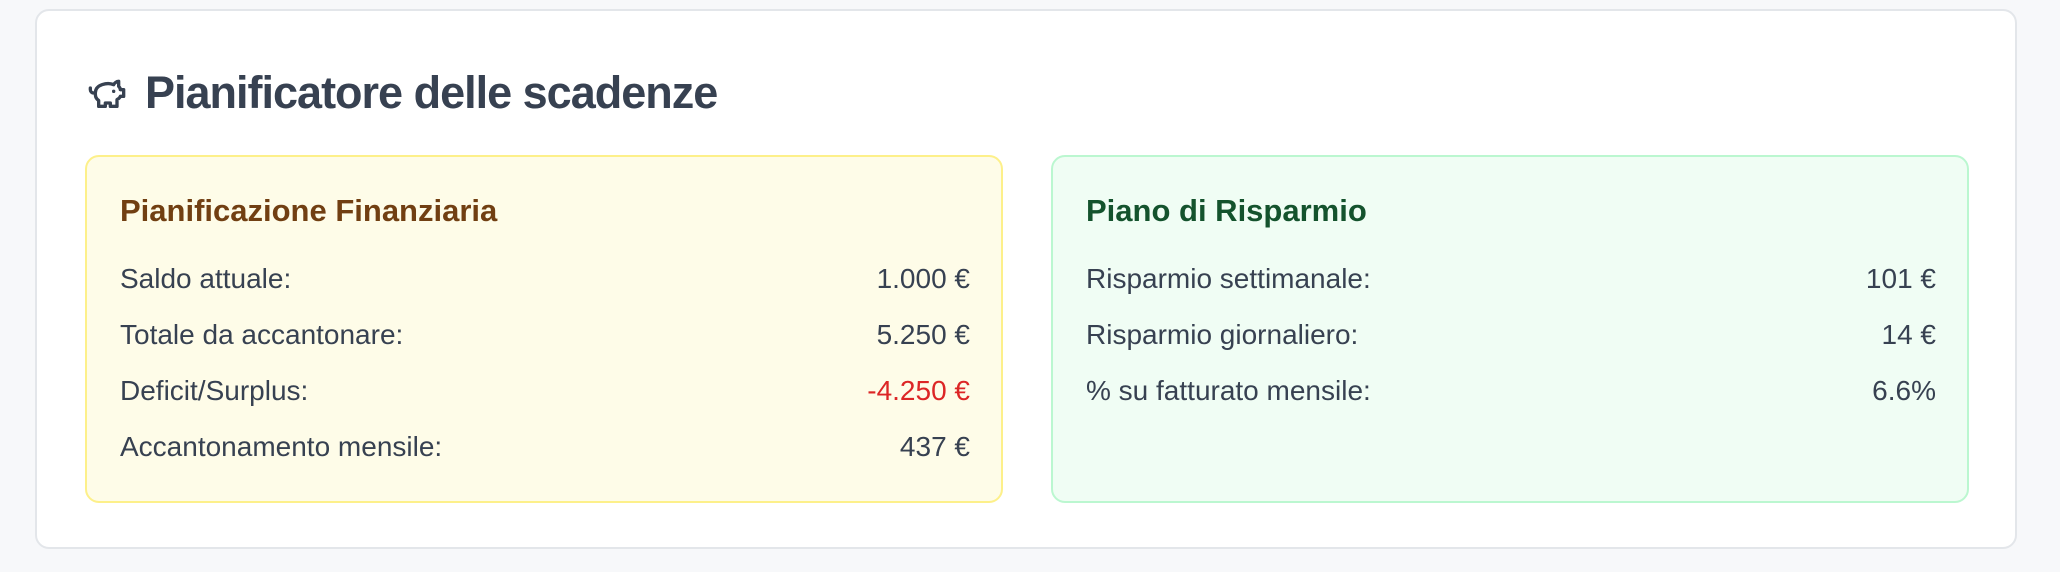 This screenshot has width=2060, height=572. I want to click on row-label: % su fatturato mensile:, so click(1228, 390).